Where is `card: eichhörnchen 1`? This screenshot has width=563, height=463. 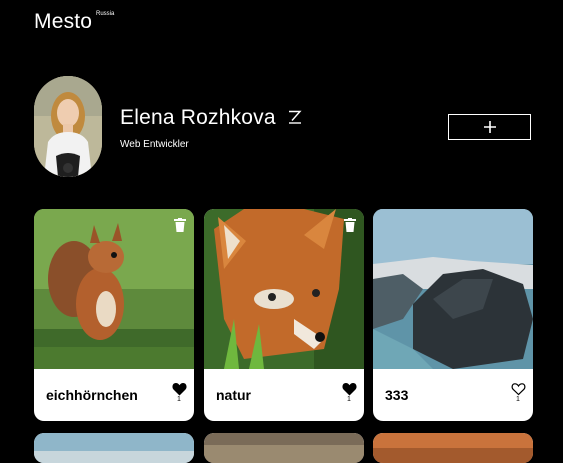 card: eichhörnchen 1 is located at coordinates (114, 315).